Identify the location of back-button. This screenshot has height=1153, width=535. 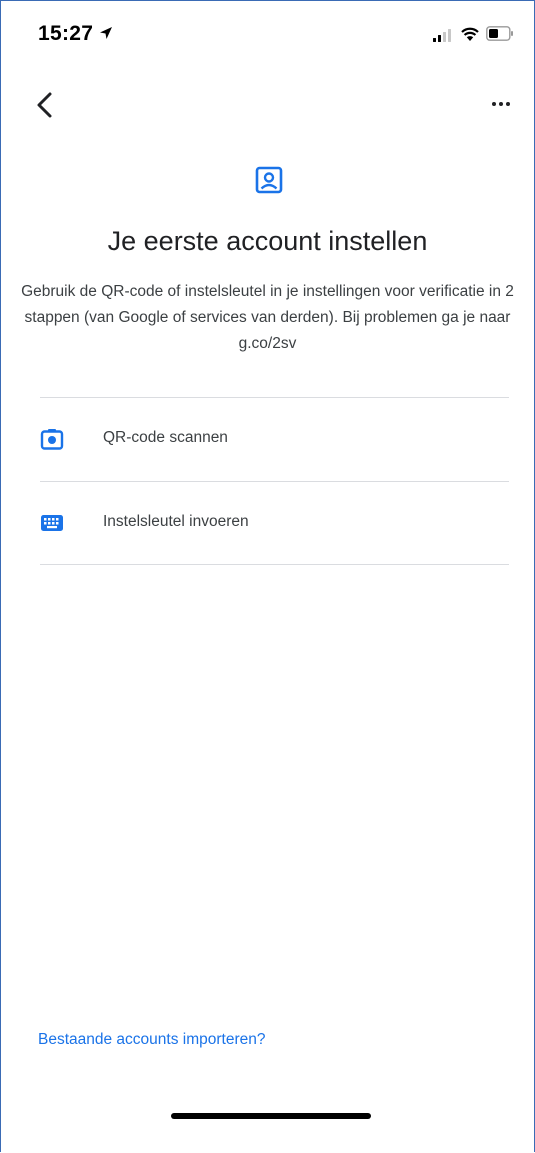
(45, 105).